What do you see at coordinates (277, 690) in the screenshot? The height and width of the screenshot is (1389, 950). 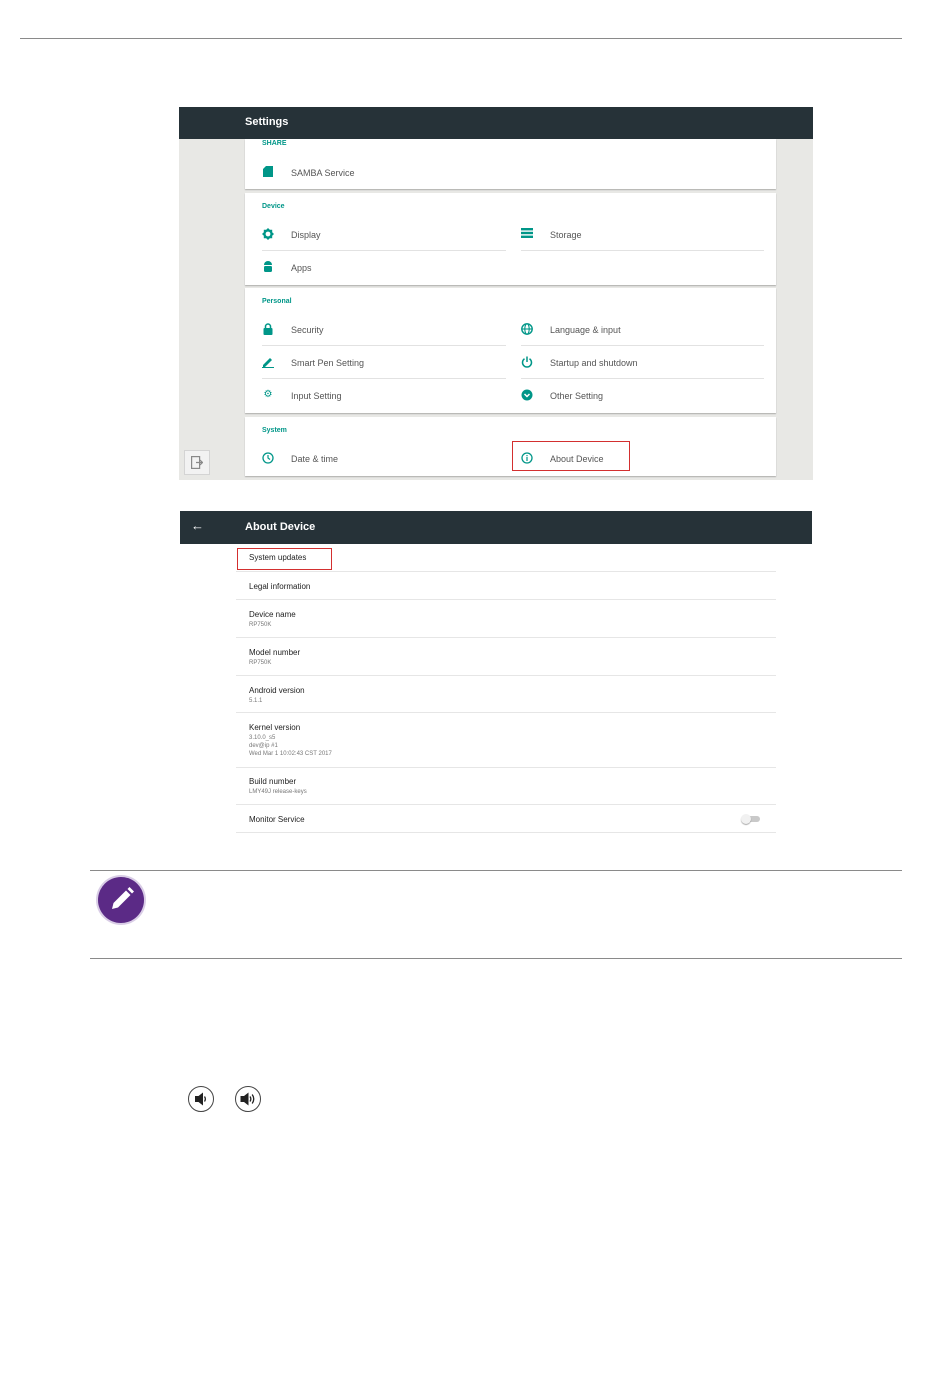 I see `row-title: Android version` at bounding box center [277, 690].